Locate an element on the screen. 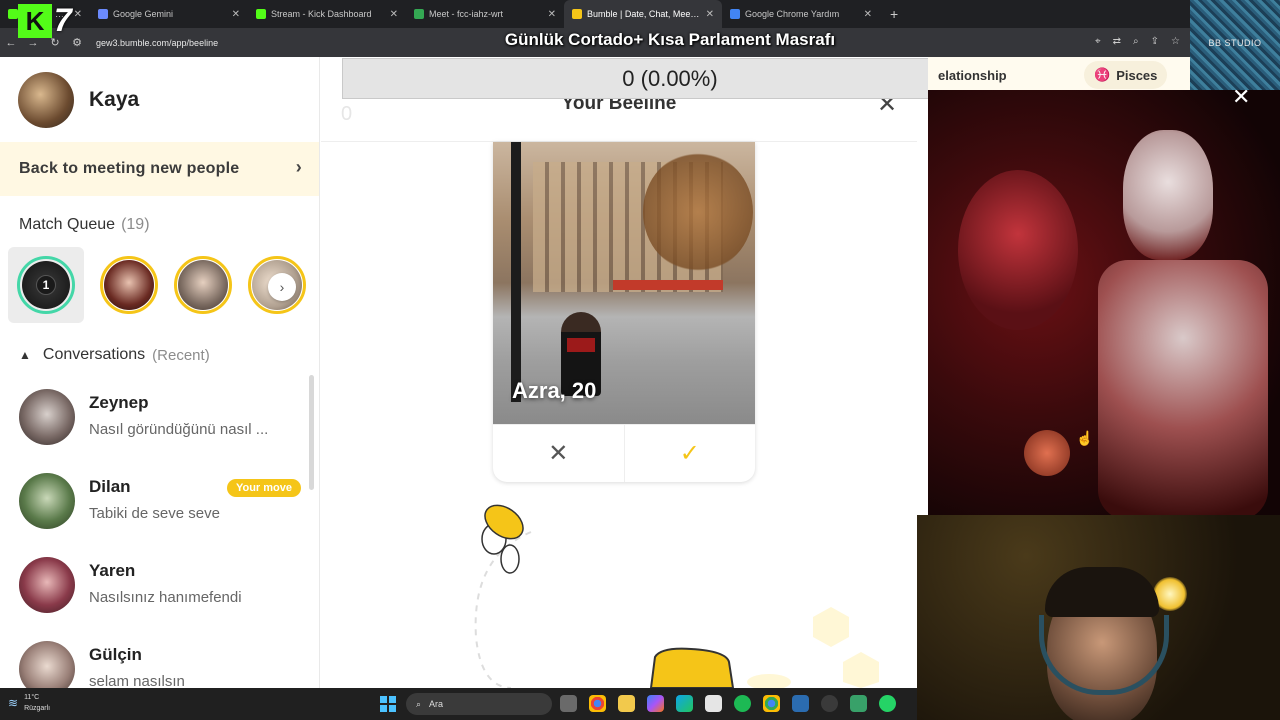 This screenshot has height=720, width=1280. accept-button: ✓ is located at coordinates (690, 453).